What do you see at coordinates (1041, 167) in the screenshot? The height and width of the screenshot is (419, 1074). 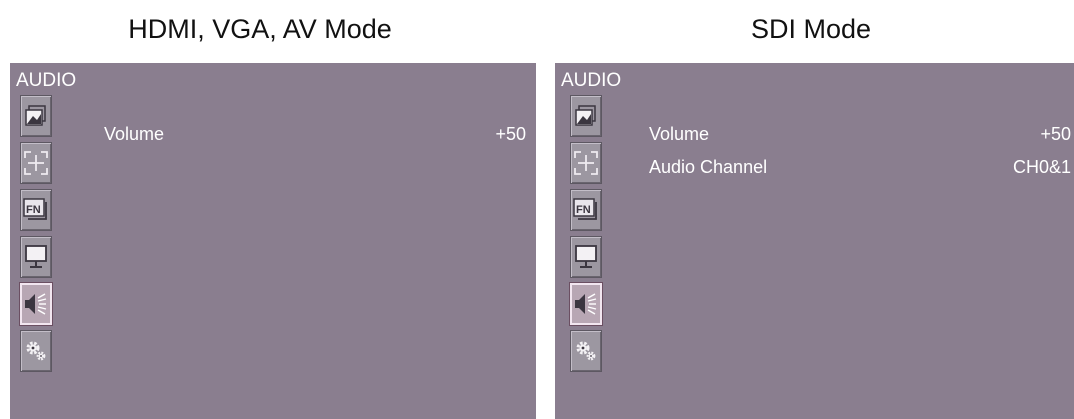 I see `audio-channel-value: CH0&1` at bounding box center [1041, 167].